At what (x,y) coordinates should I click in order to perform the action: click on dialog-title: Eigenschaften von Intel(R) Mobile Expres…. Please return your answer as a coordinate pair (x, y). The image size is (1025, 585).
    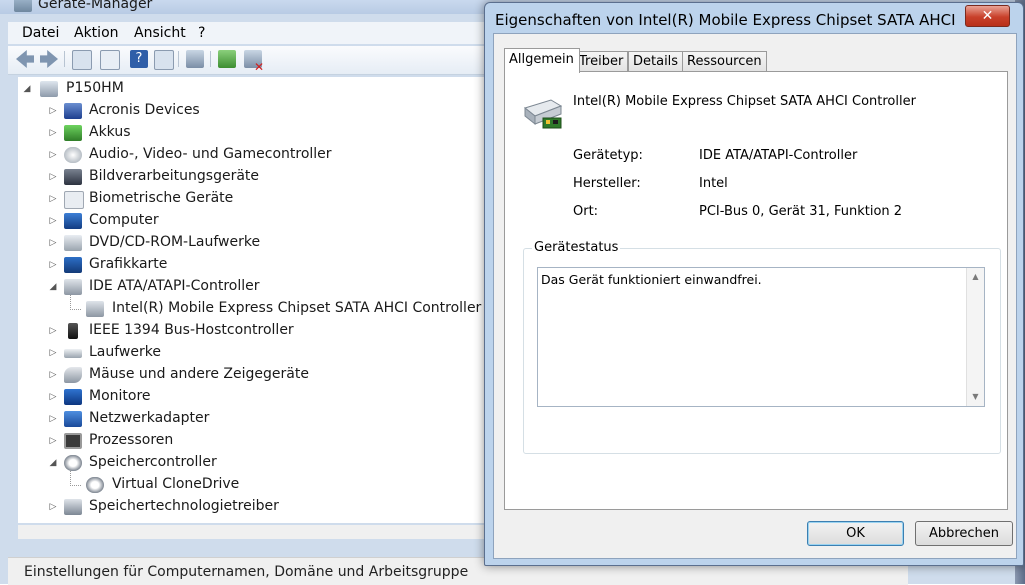
    Looking at the image, I should click on (725, 20).